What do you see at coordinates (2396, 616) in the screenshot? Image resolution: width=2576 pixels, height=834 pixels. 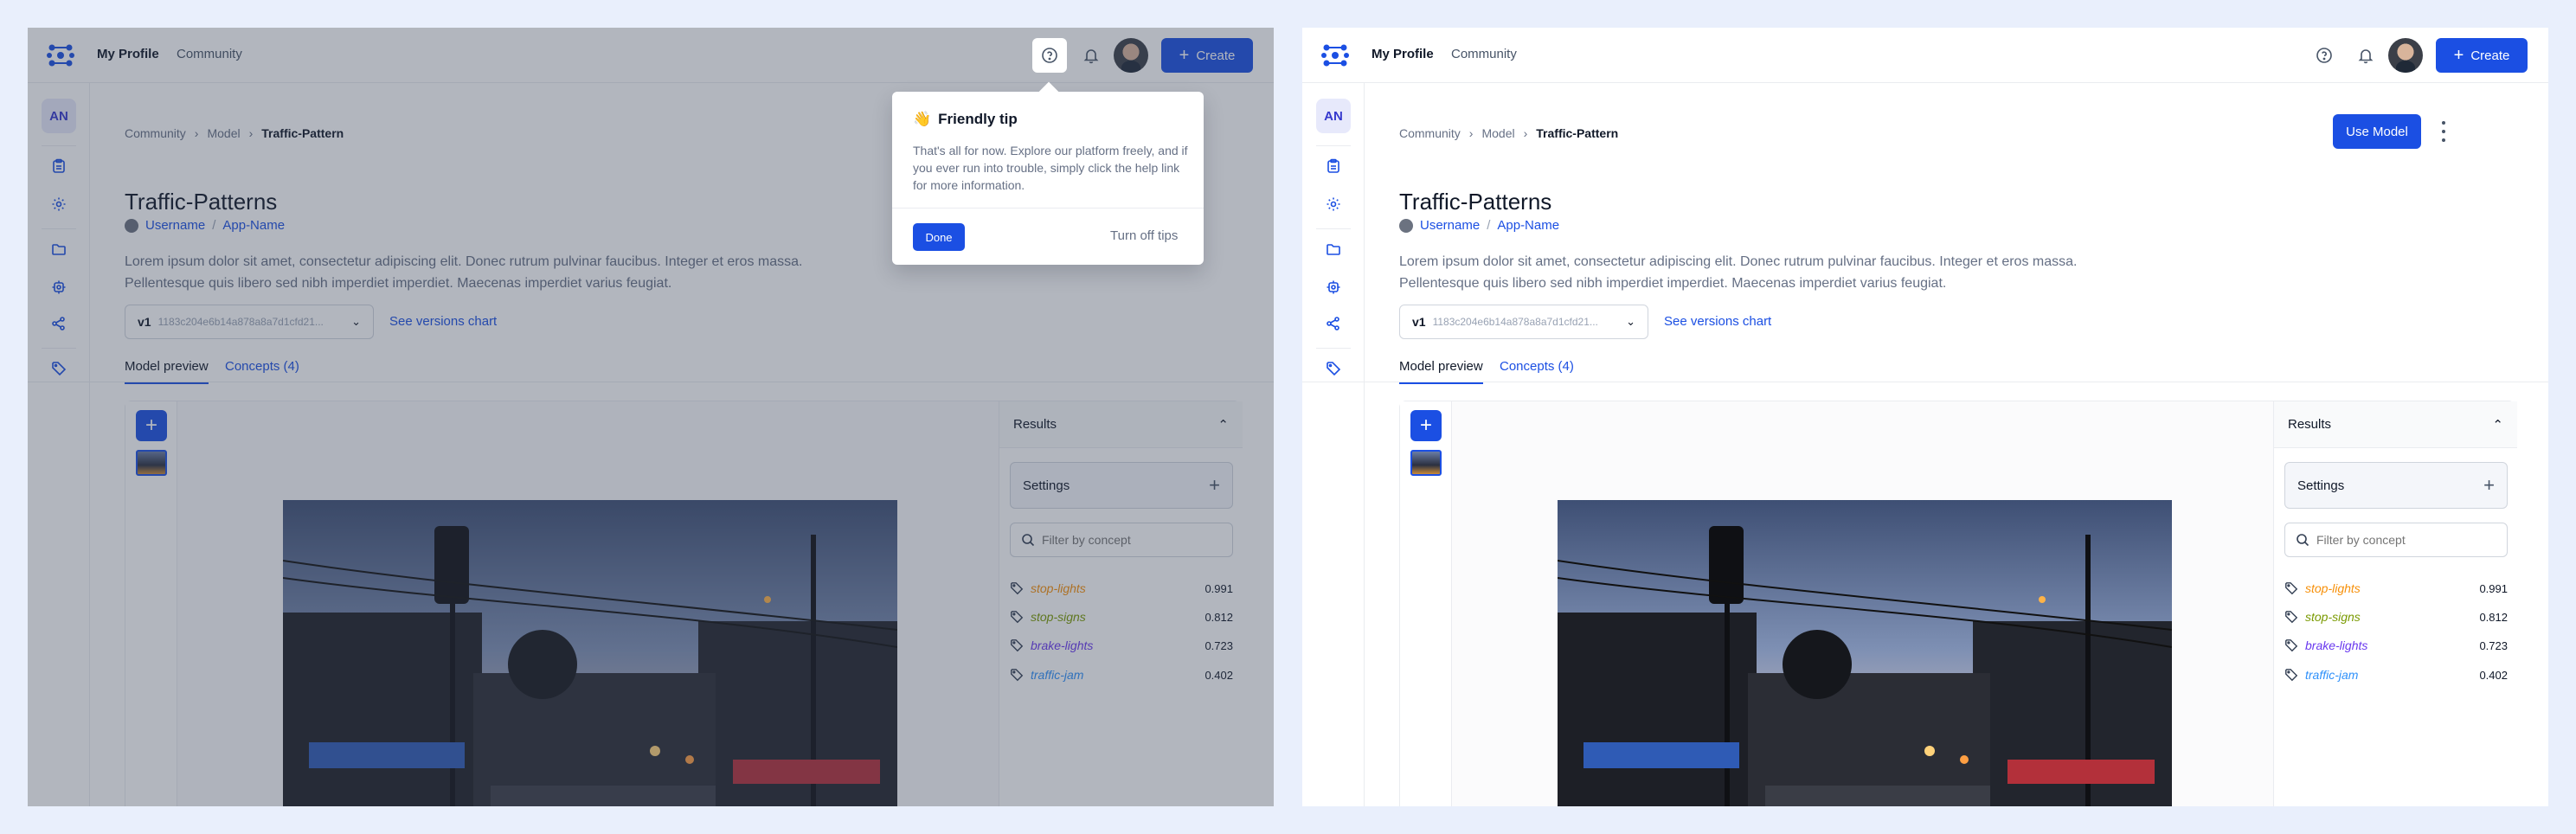 I see `concept-row: stop-signs 0.812` at bounding box center [2396, 616].